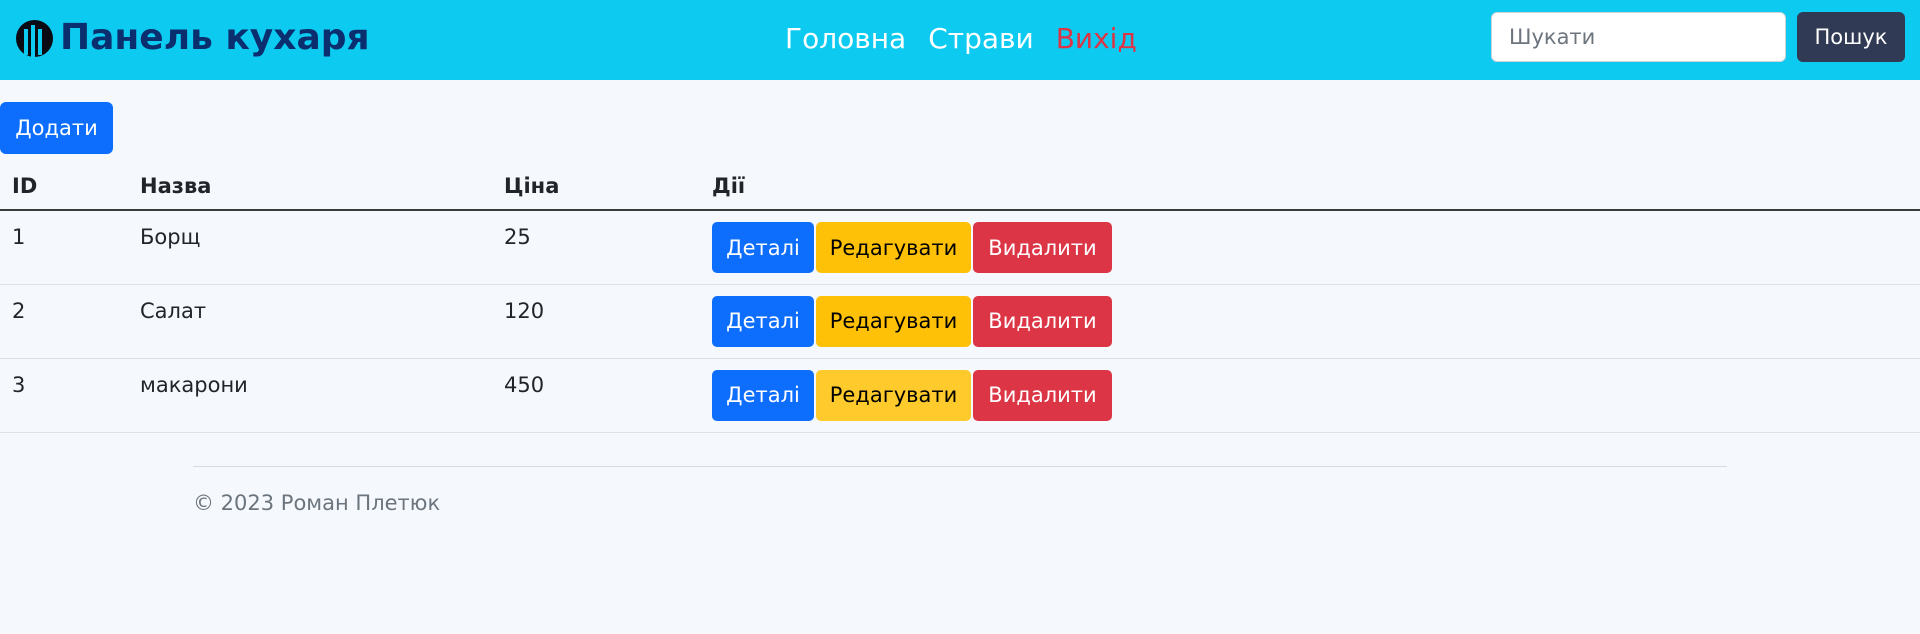 This screenshot has height=634, width=1920. I want to click on table-row: 3 макарони 450 Деталі Редагувати Видалити, so click(960, 395).